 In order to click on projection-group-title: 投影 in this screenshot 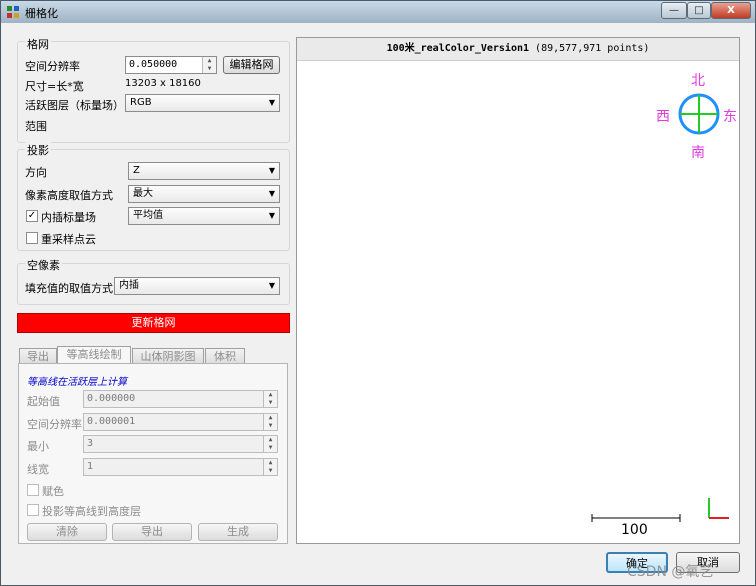, I will do `click(38, 150)`.